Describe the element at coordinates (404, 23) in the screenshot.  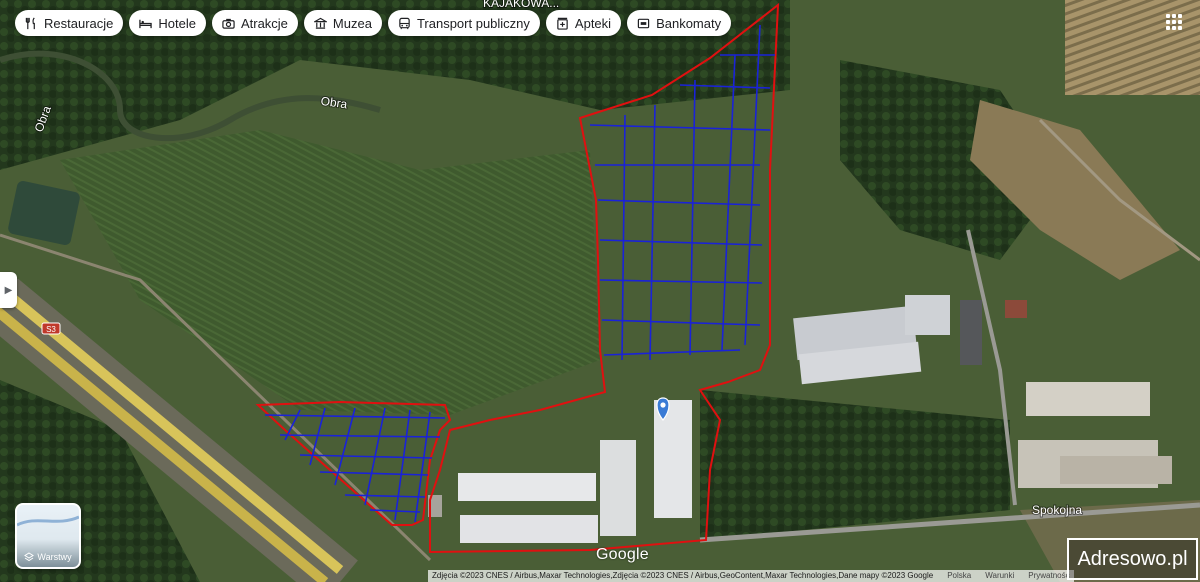
I see `bus-icon` at that location.